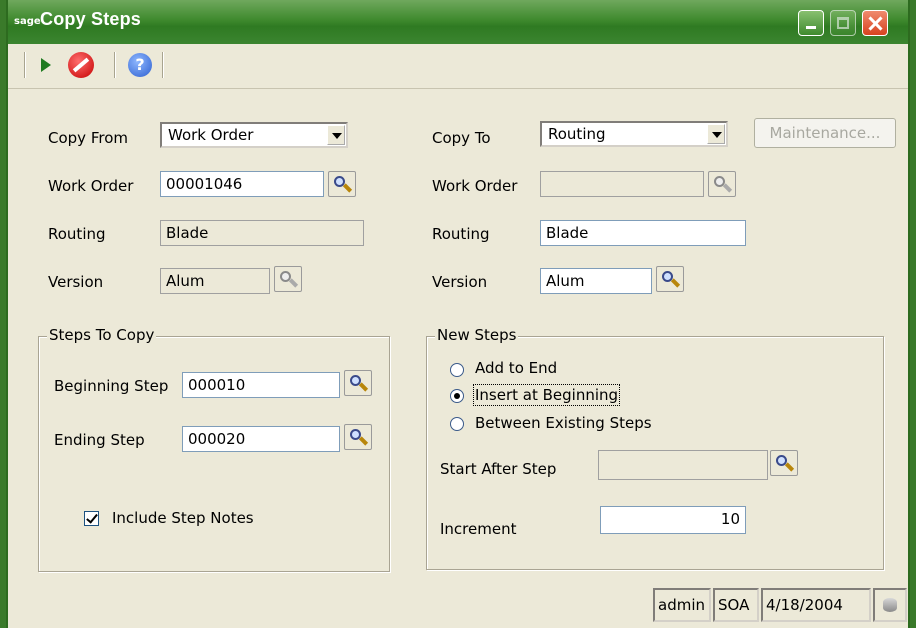 This screenshot has width=916, height=628. What do you see at coordinates (682, 605) in the screenshot?
I see `status-user: admin` at bounding box center [682, 605].